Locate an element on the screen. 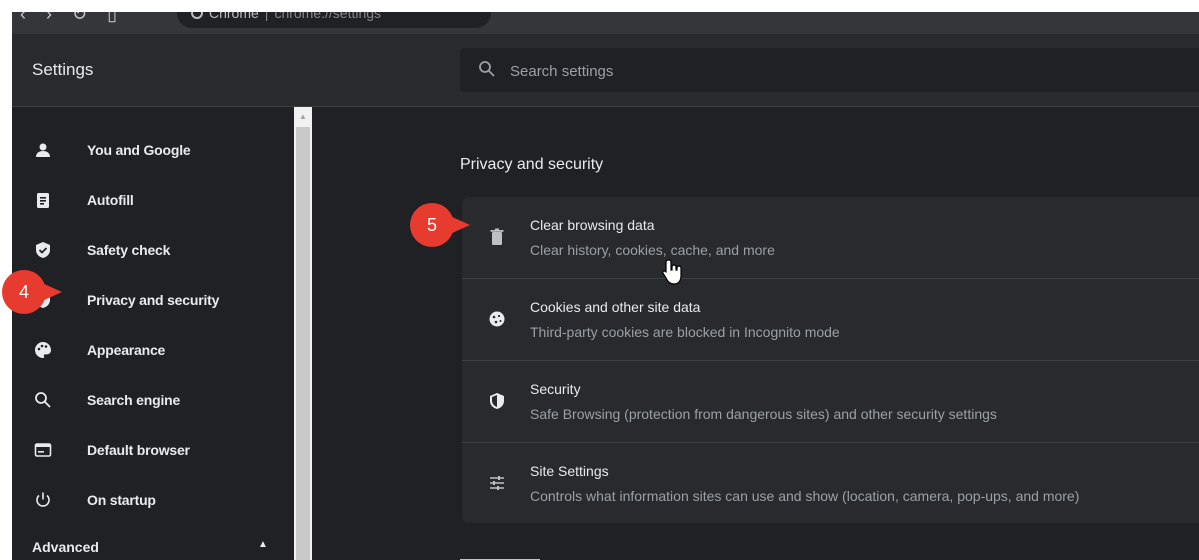 The width and height of the screenshot is (1199, 560). secure-icon is located at coordinates (197, 15).